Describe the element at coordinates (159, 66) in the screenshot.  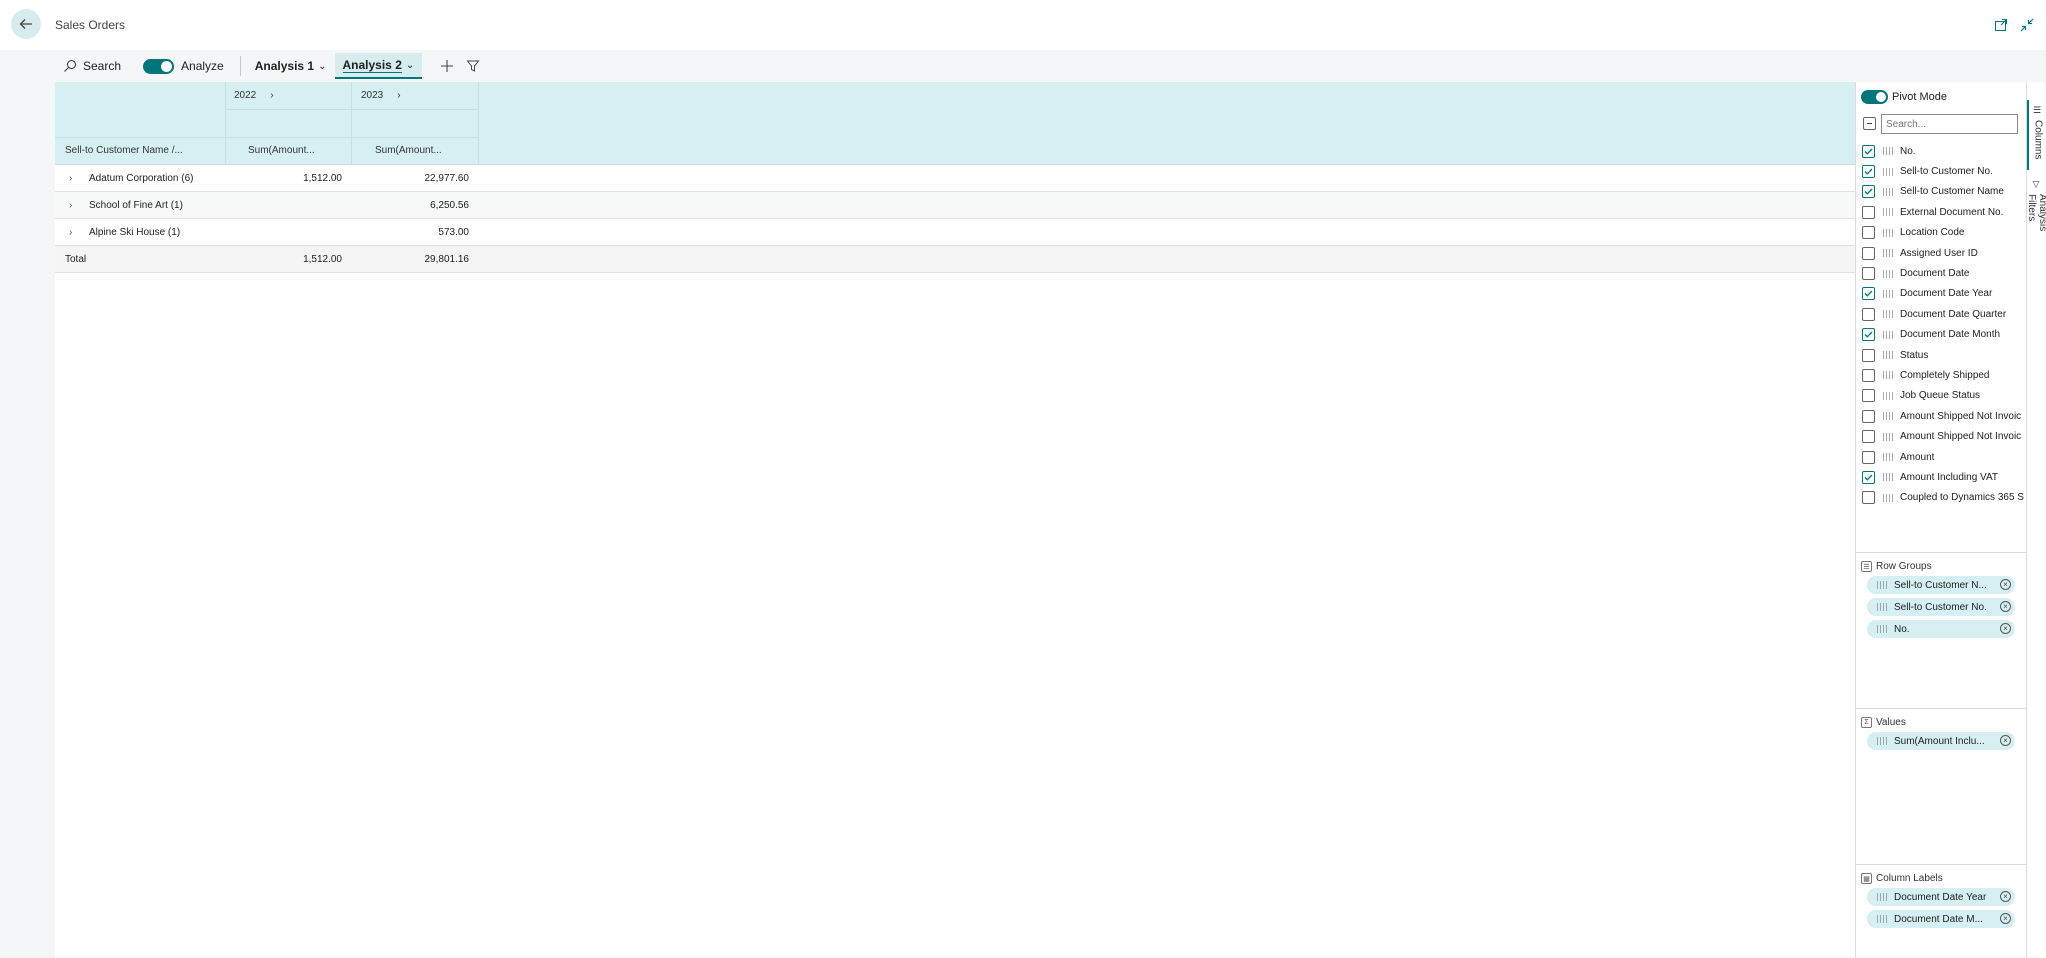
I see `analyze-switch` at that location.